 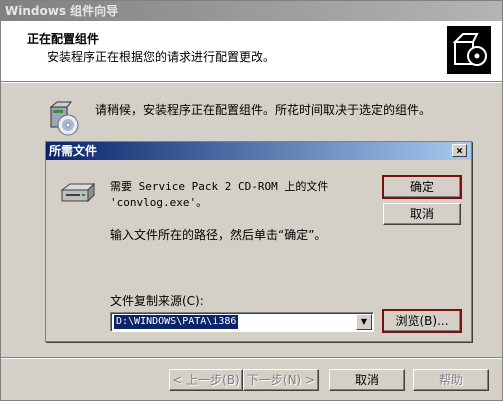 I want to click on message-line-2: 'convlog.exe'。, so click(x=159, y=202).